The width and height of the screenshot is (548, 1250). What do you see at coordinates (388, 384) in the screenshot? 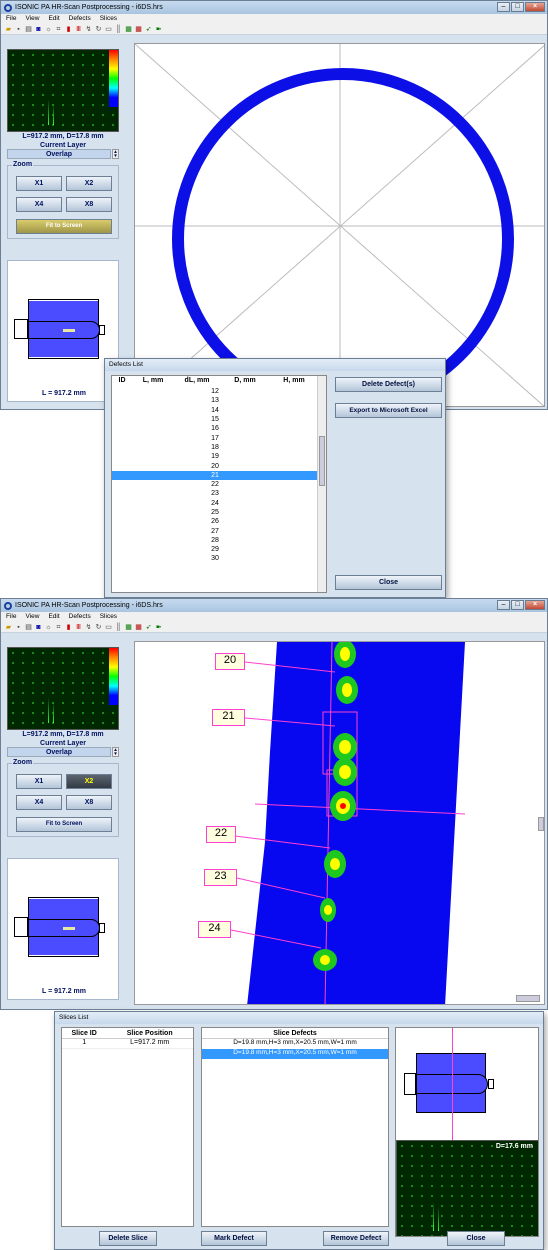
I see `delete-defects-button: Delete Defect(s)` at bounding box center [388, 384].